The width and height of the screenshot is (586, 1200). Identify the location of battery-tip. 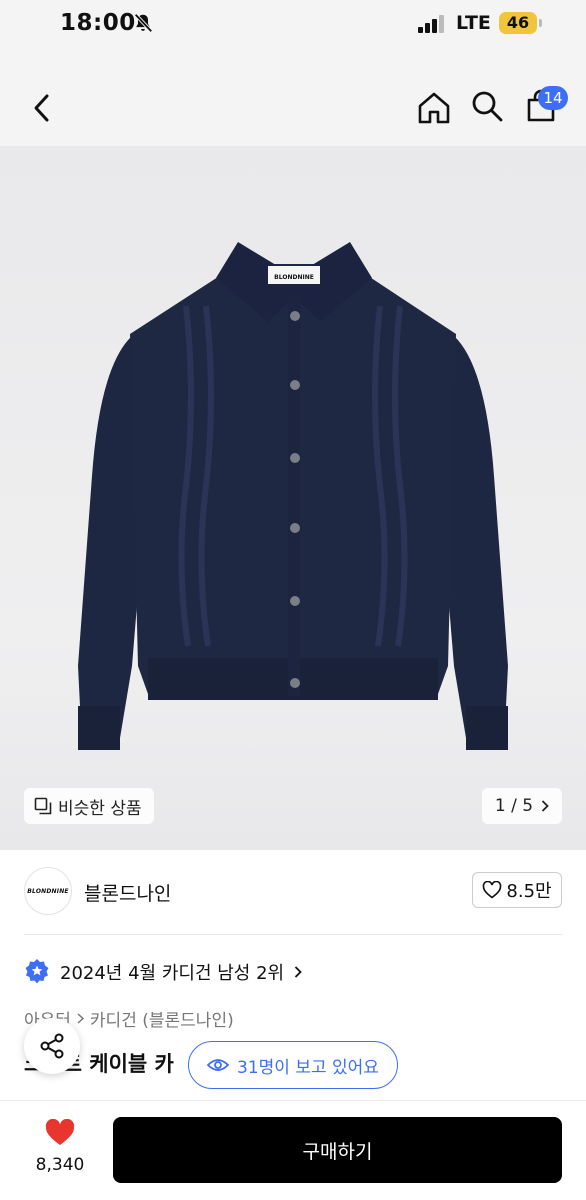
(540, 23).